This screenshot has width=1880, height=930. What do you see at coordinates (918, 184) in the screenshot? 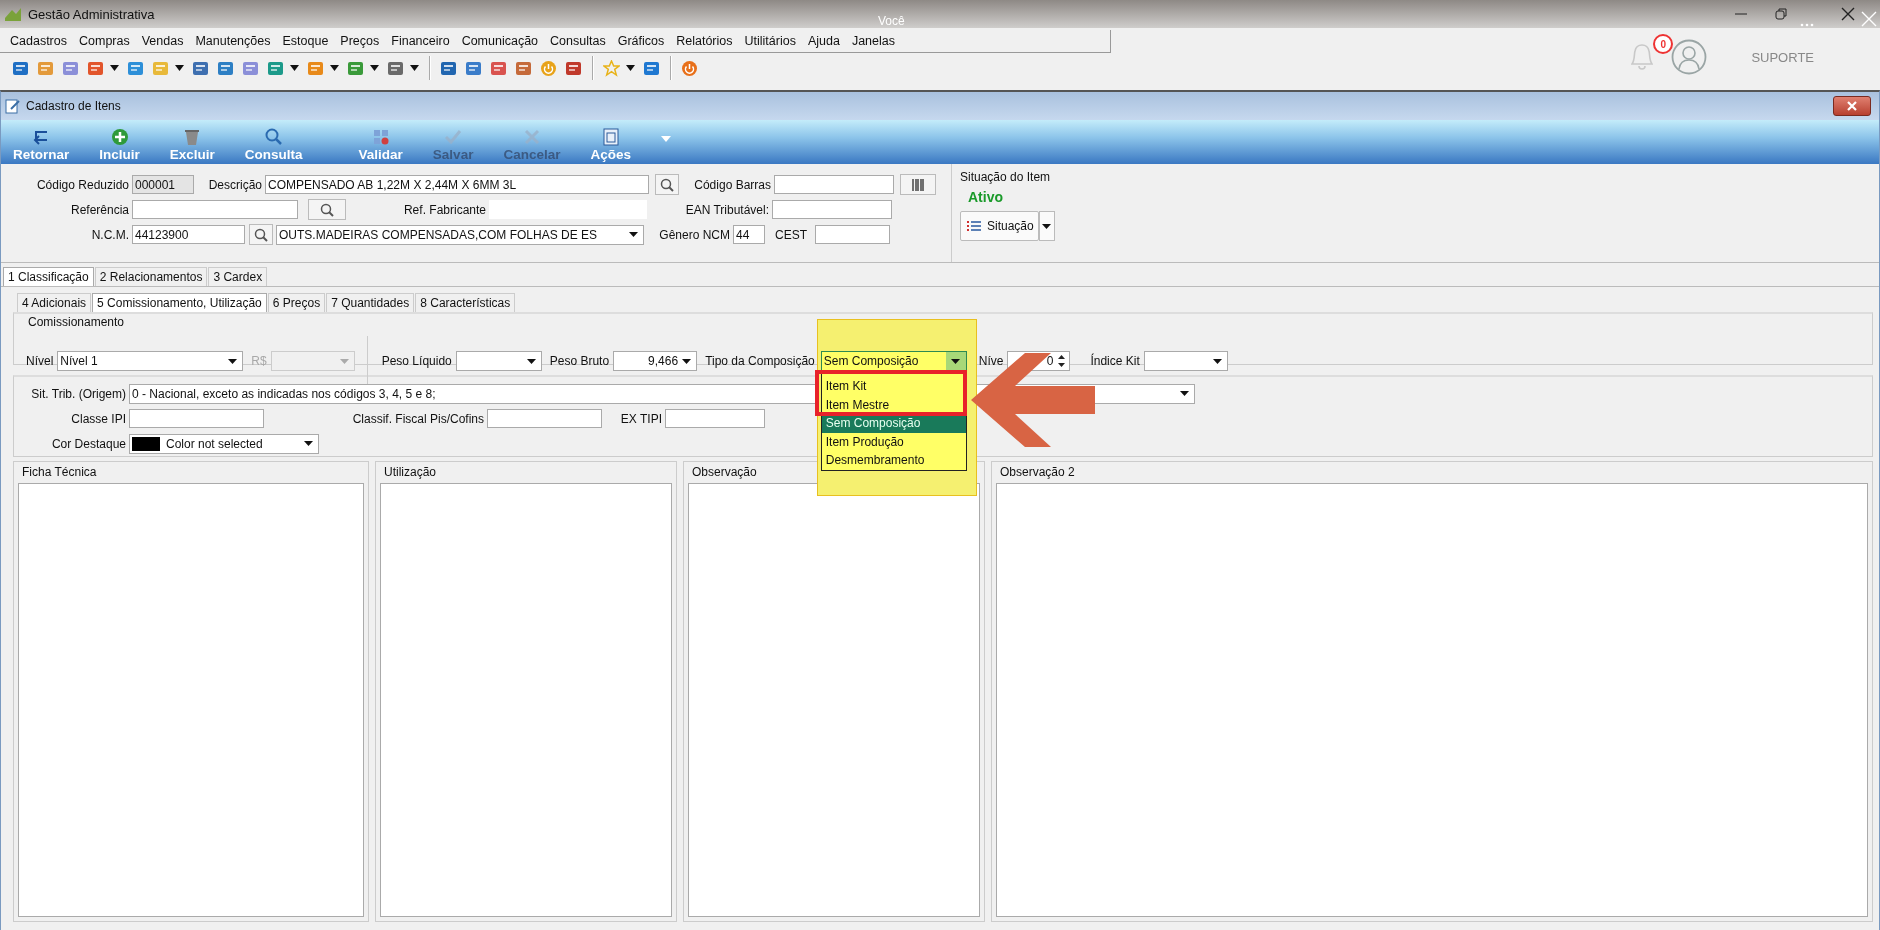
I see `barcode-button` at bounding box center [918, 184].